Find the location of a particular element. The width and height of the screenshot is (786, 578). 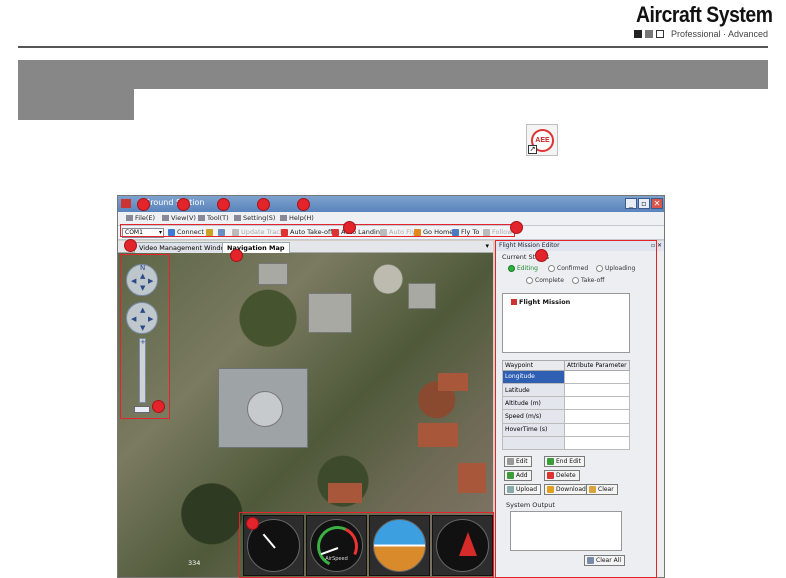

current-status-title: Current Status is located at coordinates (526, 257).